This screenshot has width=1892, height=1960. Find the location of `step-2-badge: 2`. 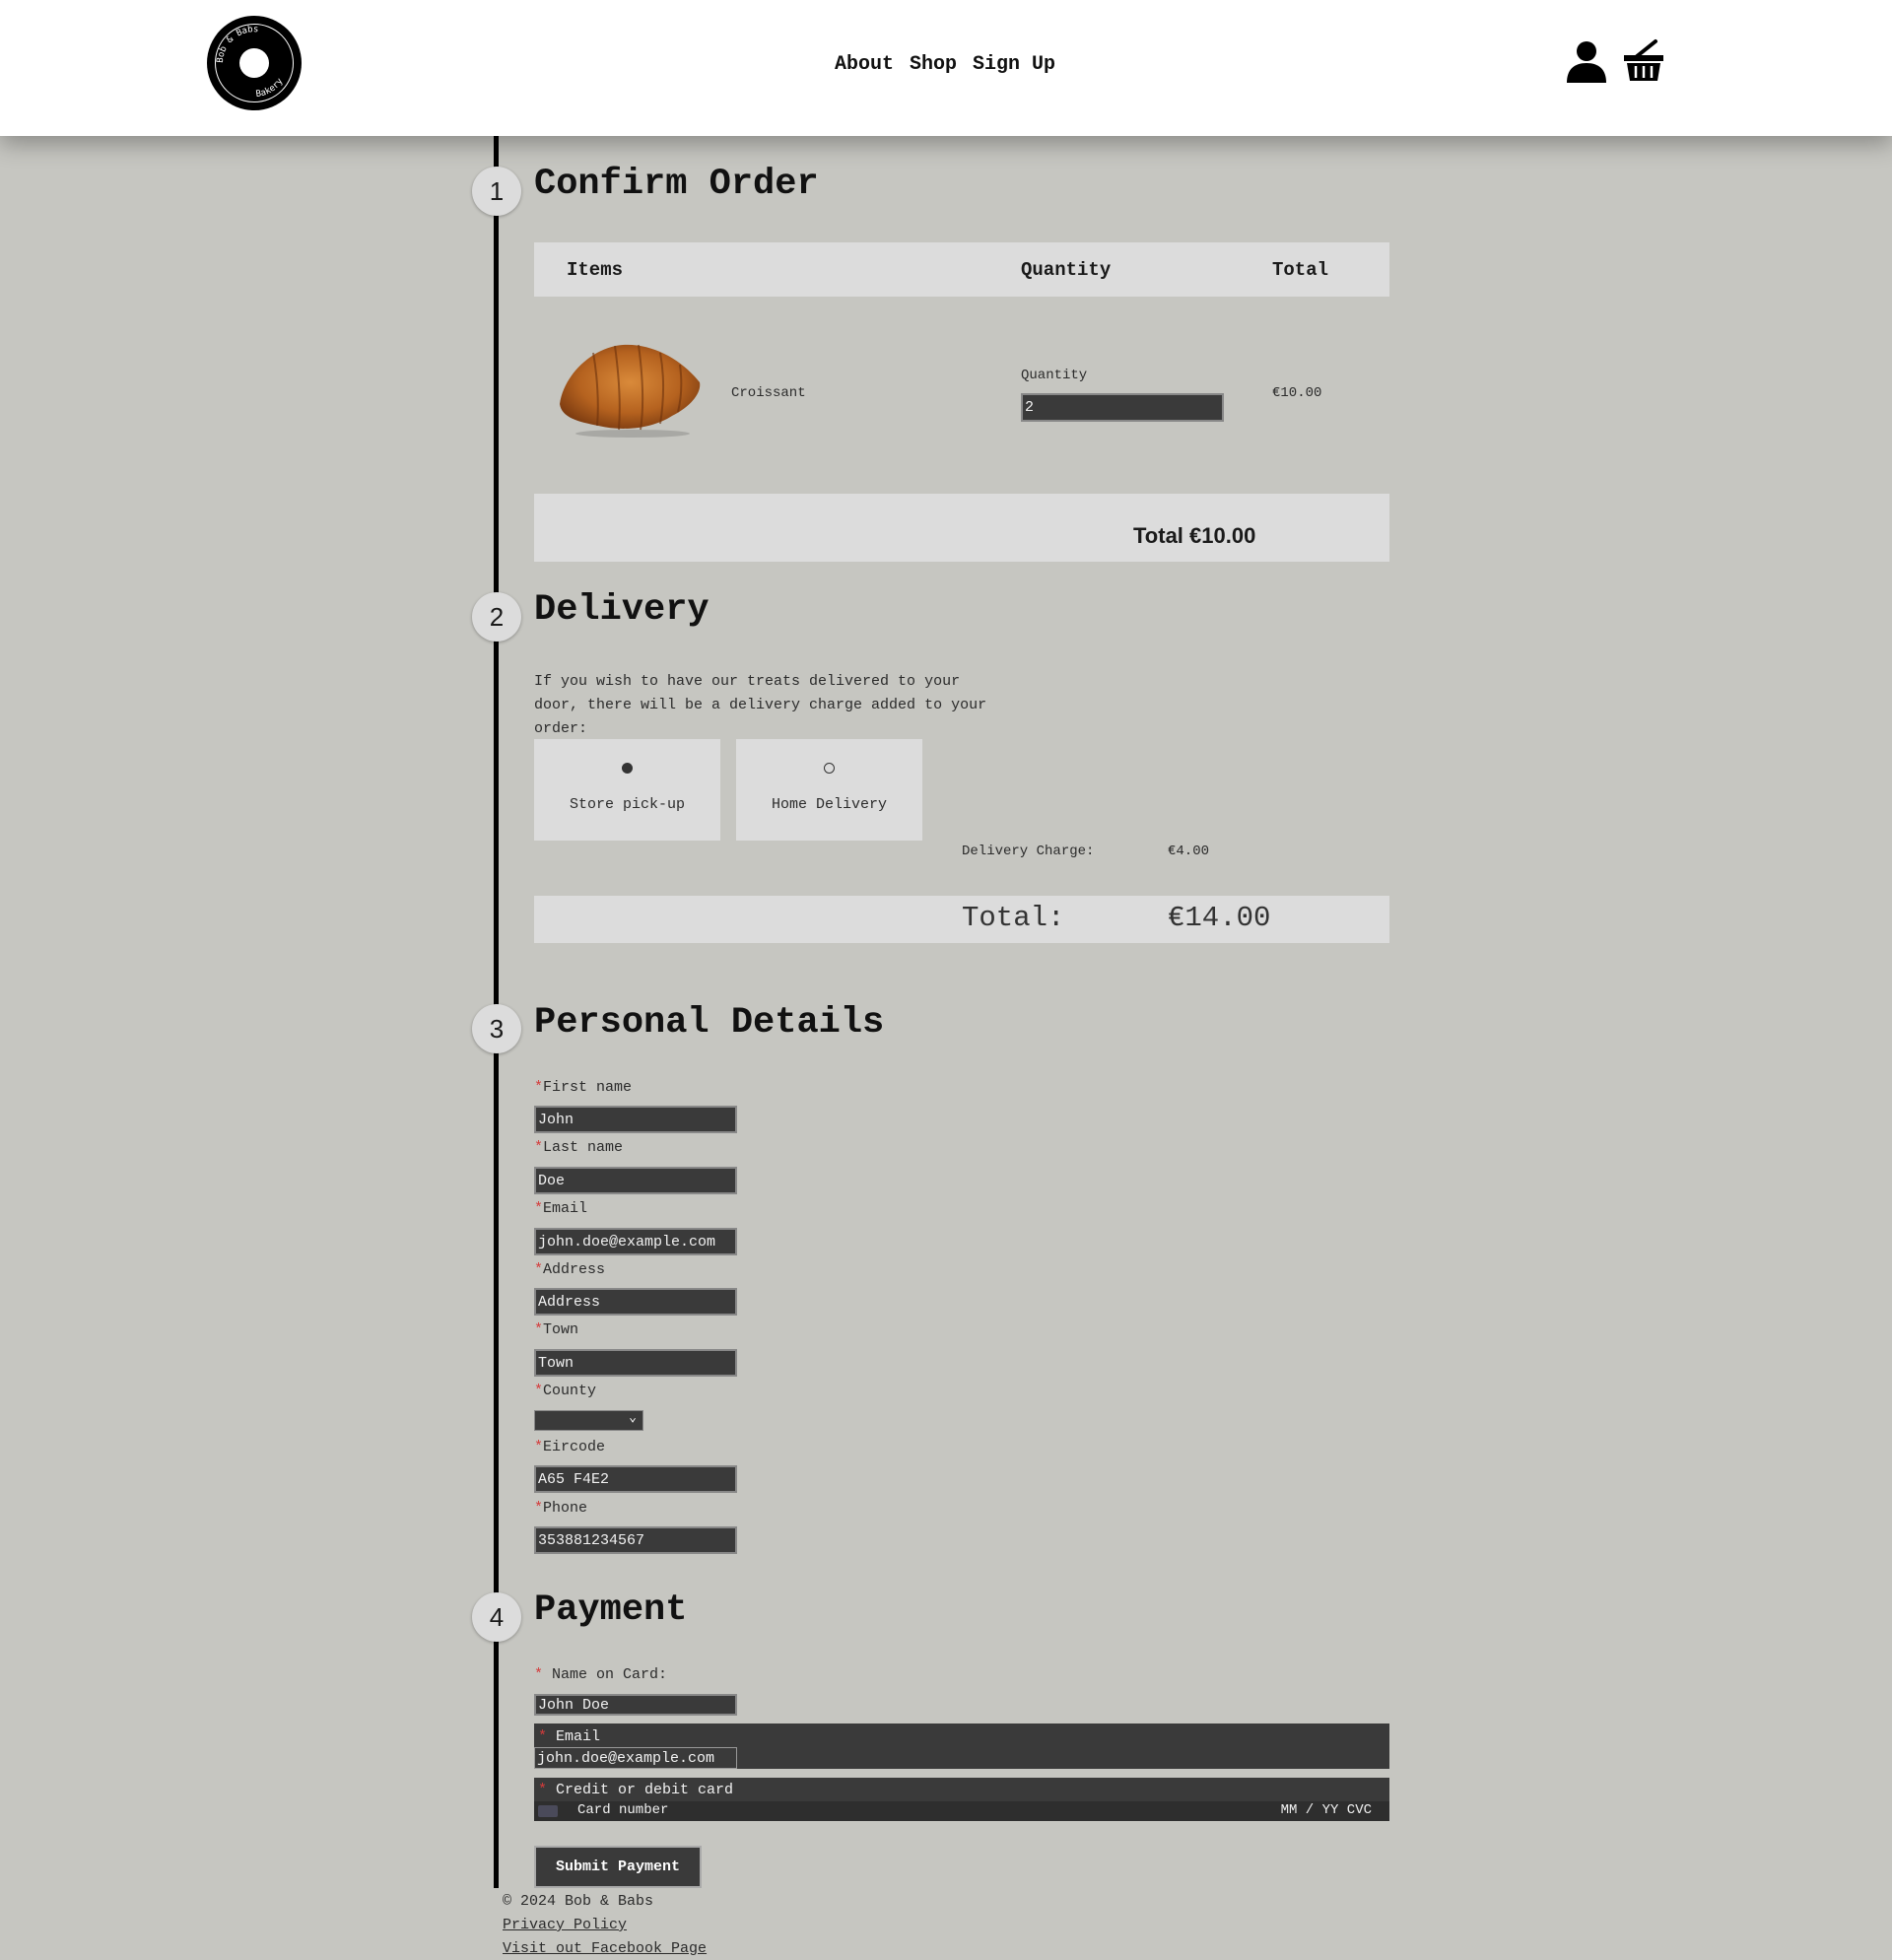

step-2-badge: 2 is located at coordinates (496, 617).